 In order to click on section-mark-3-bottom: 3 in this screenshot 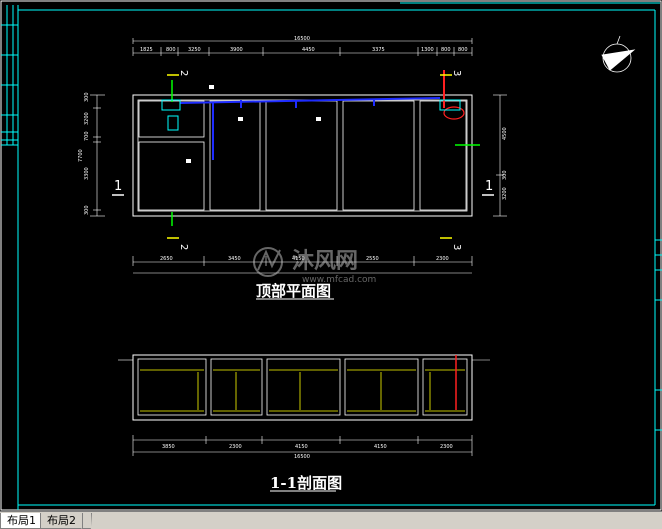, I will do `click(456, 247)`.